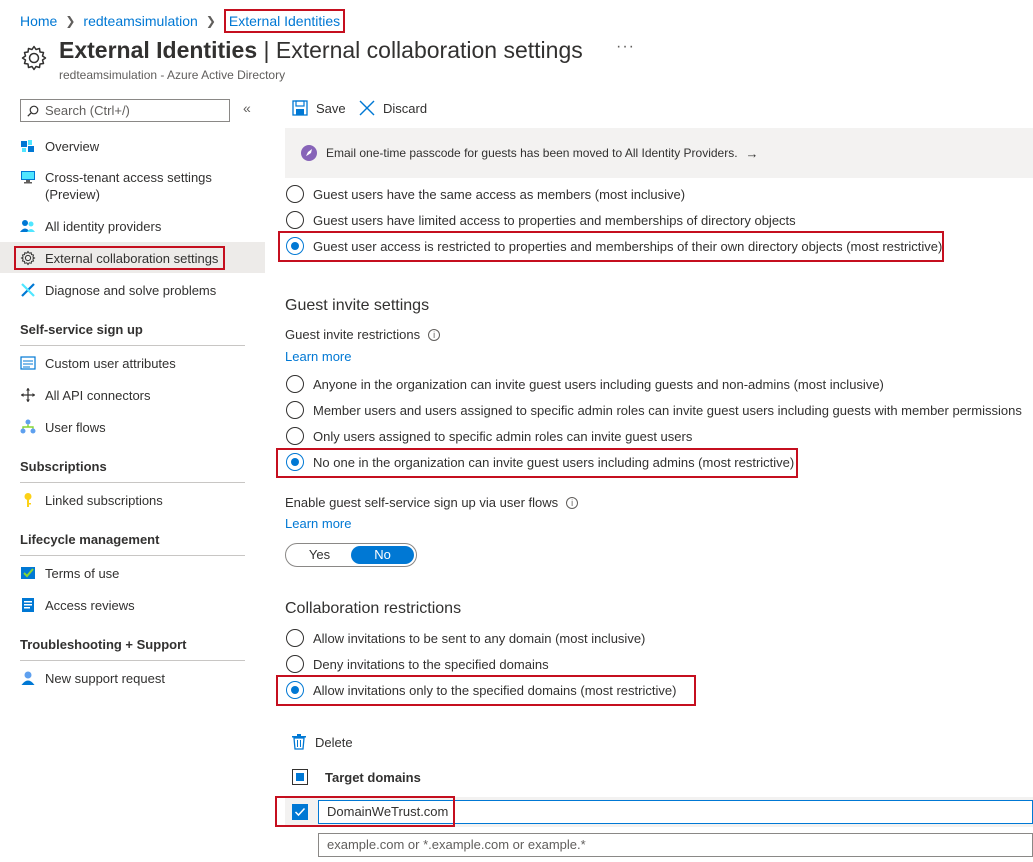 The height and width of the screenshot is (862, 1033). What do you see at coordinates (128, 177) in the screenshot?
I see `sidebar-item-label: Cross-tenant access settings` at bounding box center [128, 177].